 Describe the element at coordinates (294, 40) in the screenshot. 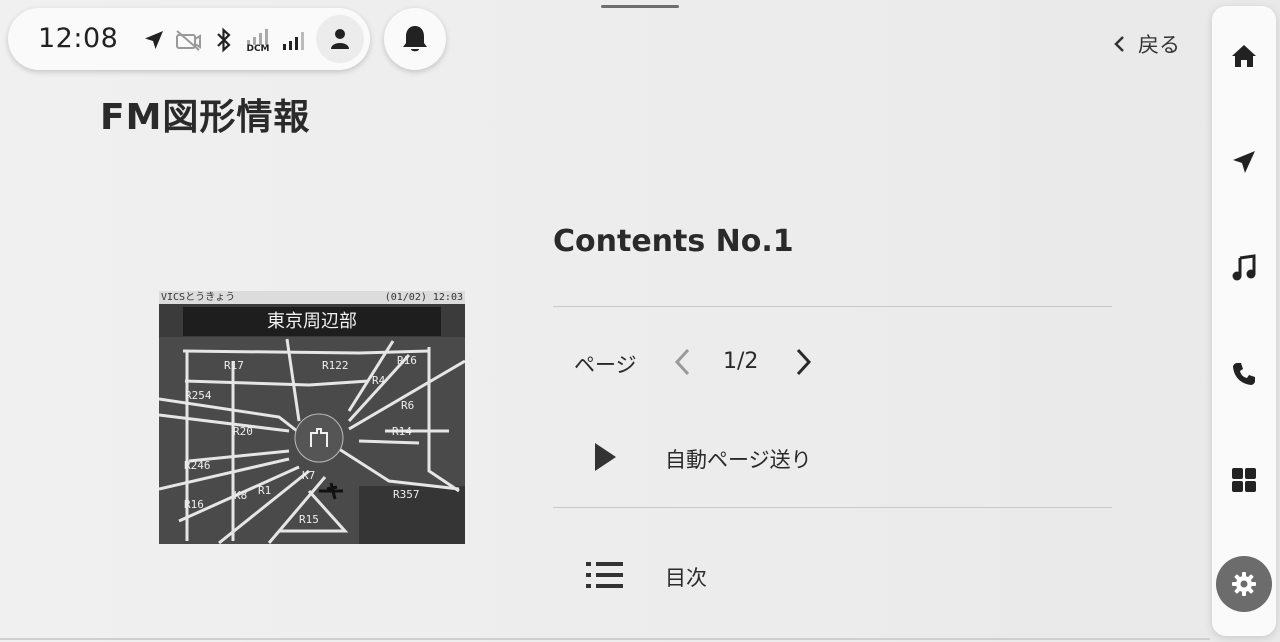

I see `cell-signal-icon` at that location.